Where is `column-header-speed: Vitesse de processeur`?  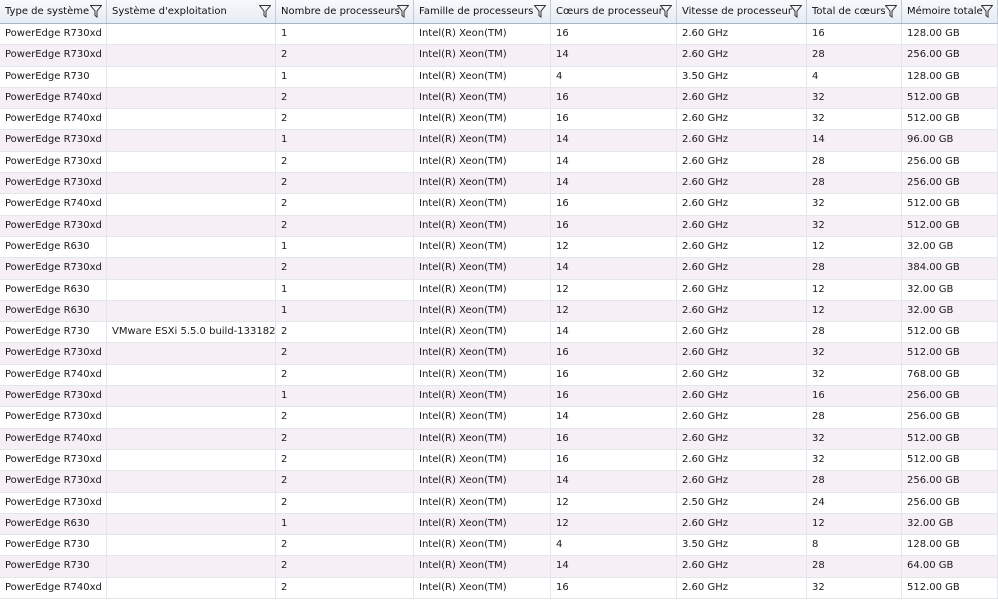
column-header-speed: Vitesse de processeur is located at coordinates (742, 11).